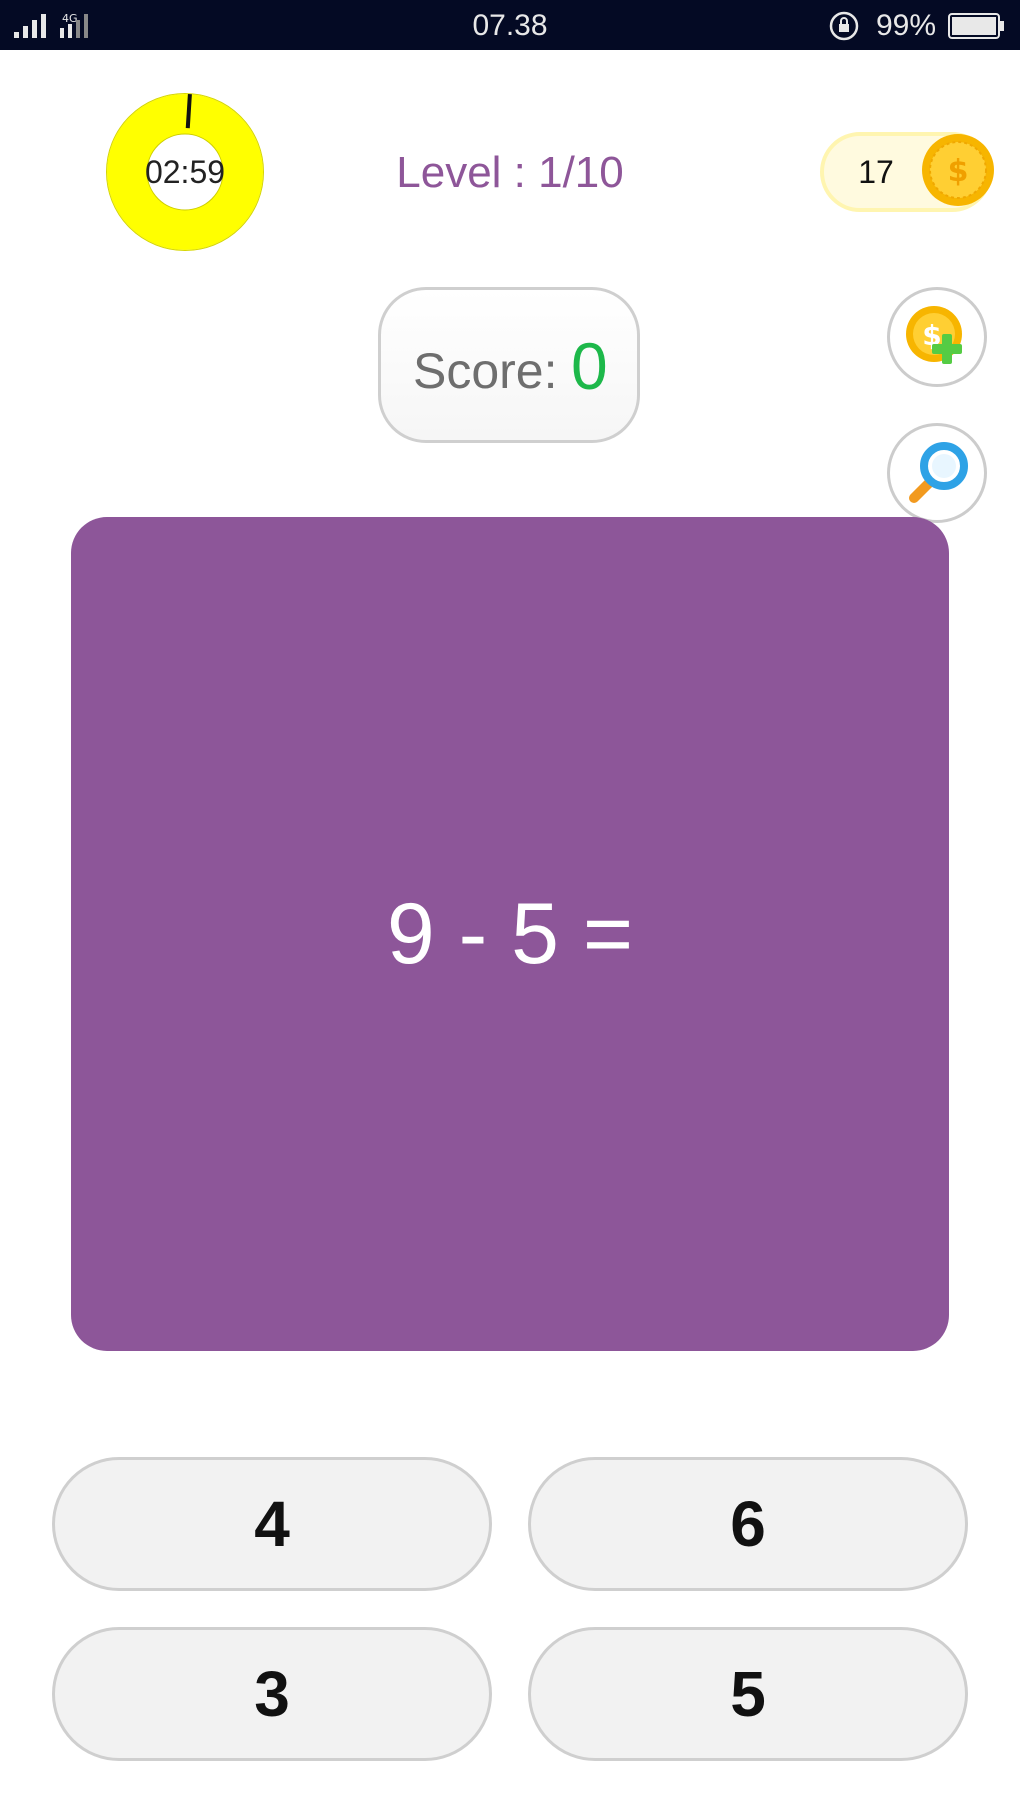 The height and width of the screenshot is (1813, 1020). What do you see at coordinates (907, 172) in the screenshot?
I see `coin-balance: 17 $` at bounding box center [907, 172].